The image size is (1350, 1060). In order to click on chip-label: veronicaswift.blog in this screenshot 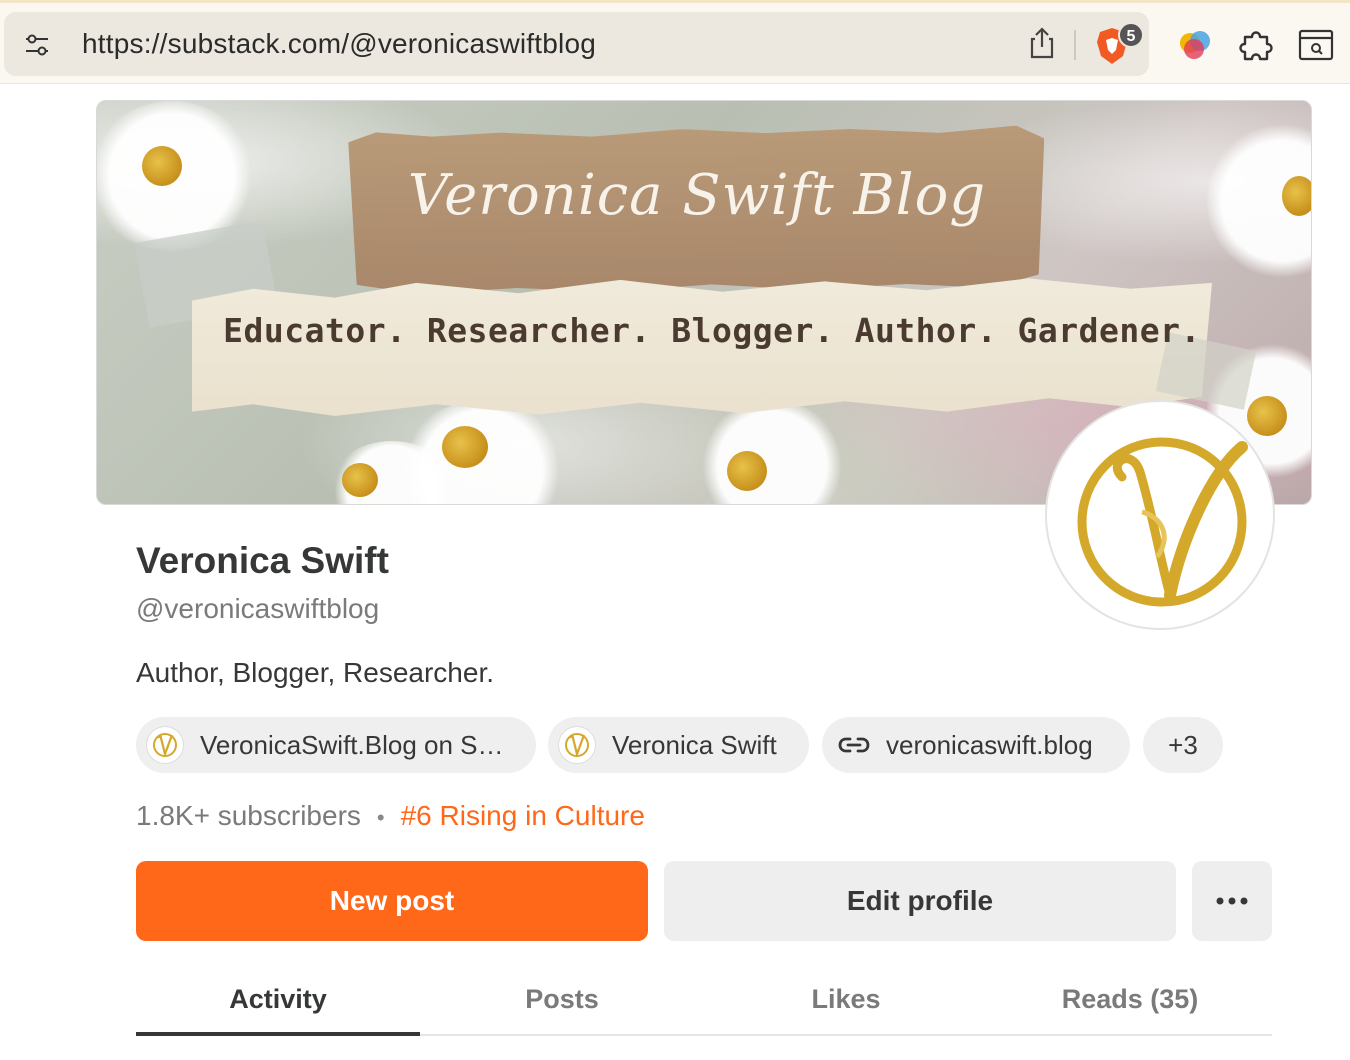, I will do `click(989, 744)`.